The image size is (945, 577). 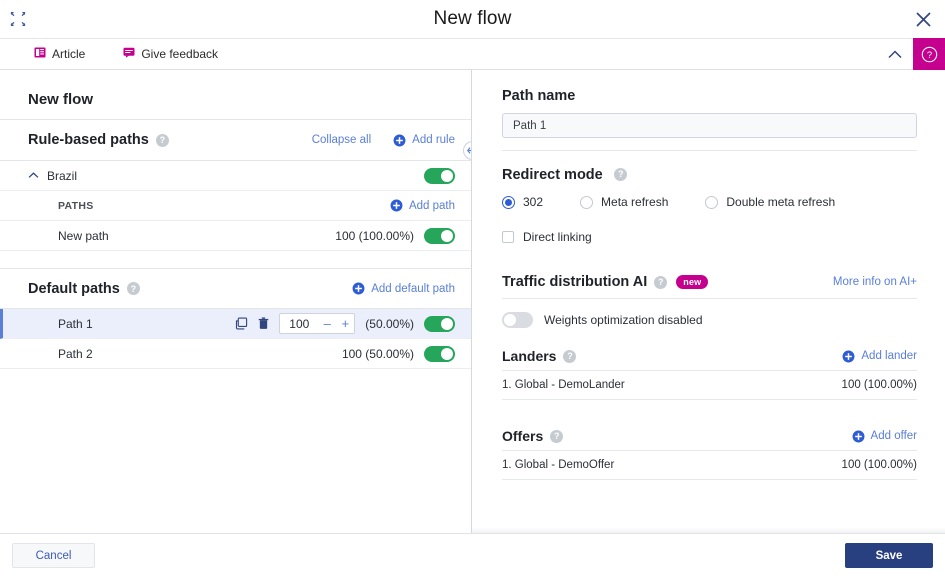 I want to click on add-lander-button: Add lander, so click(x=879, y=356).